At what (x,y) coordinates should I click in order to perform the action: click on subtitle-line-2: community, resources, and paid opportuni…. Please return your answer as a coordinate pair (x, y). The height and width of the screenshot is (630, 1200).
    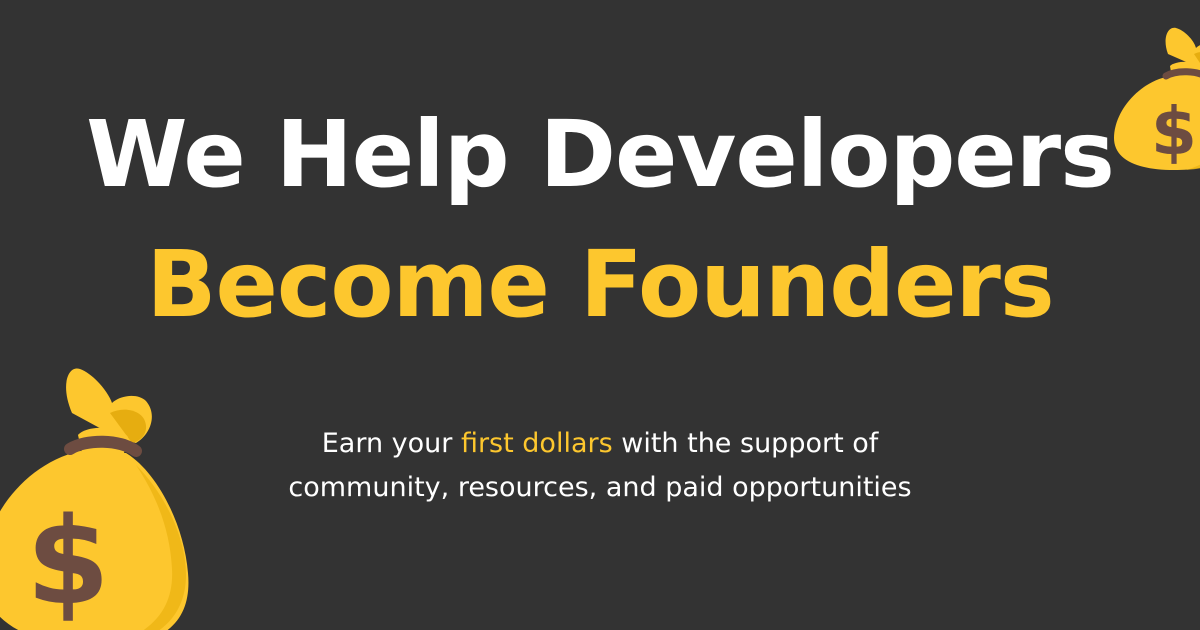
    Looking at the image, I should click on (600, 487).